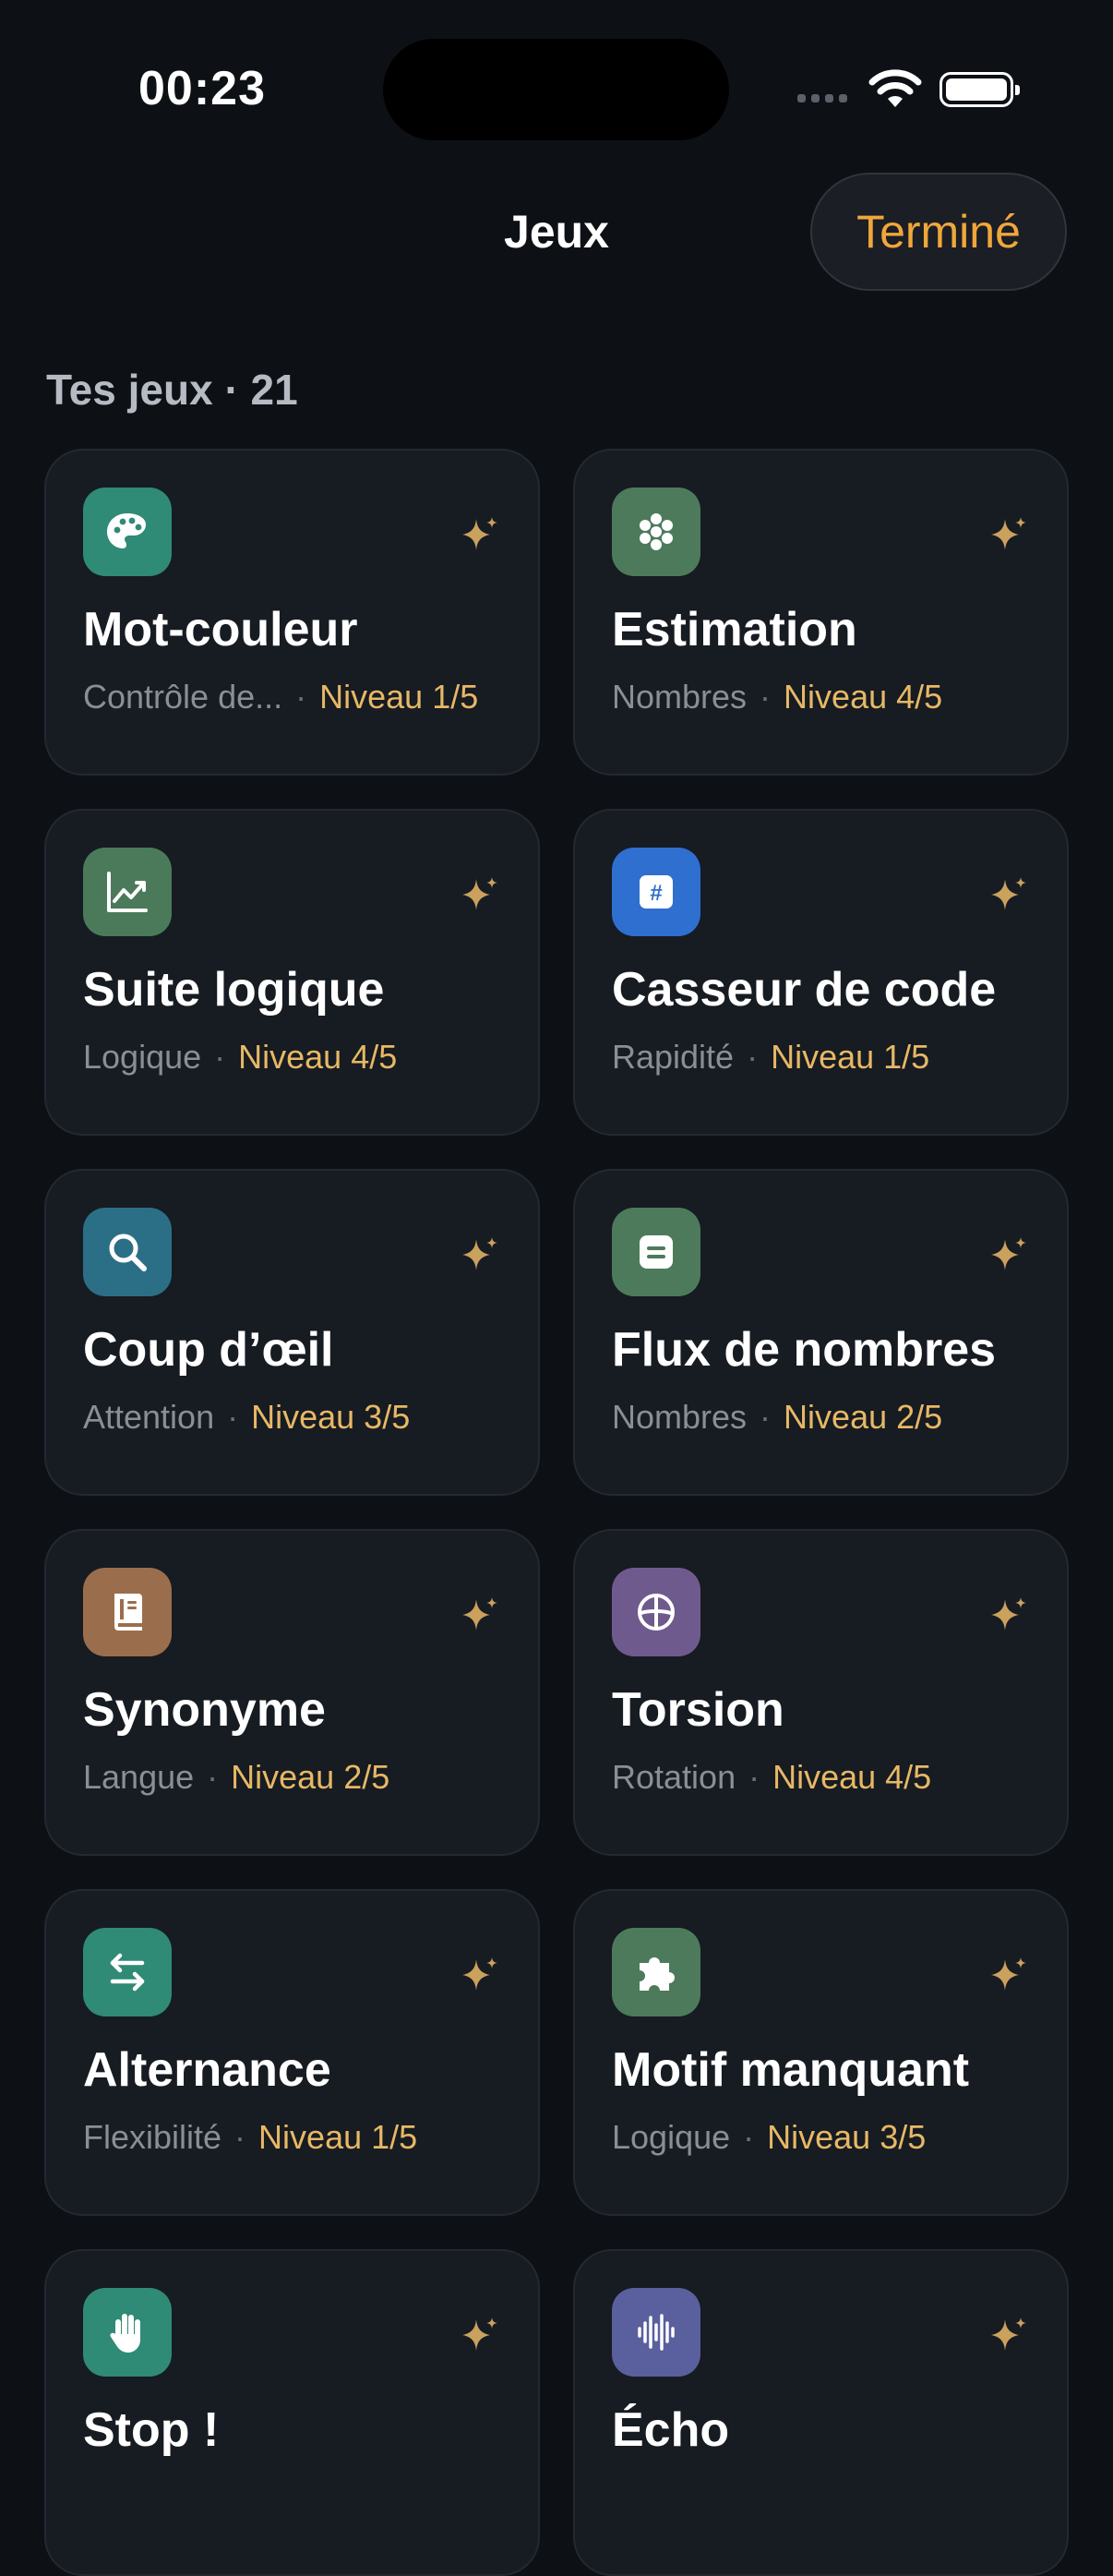  What do you see at coordinates (220, 629) in the screenshot?
I see `game-title: Mot-couleur` at bounding box center [220, 629].